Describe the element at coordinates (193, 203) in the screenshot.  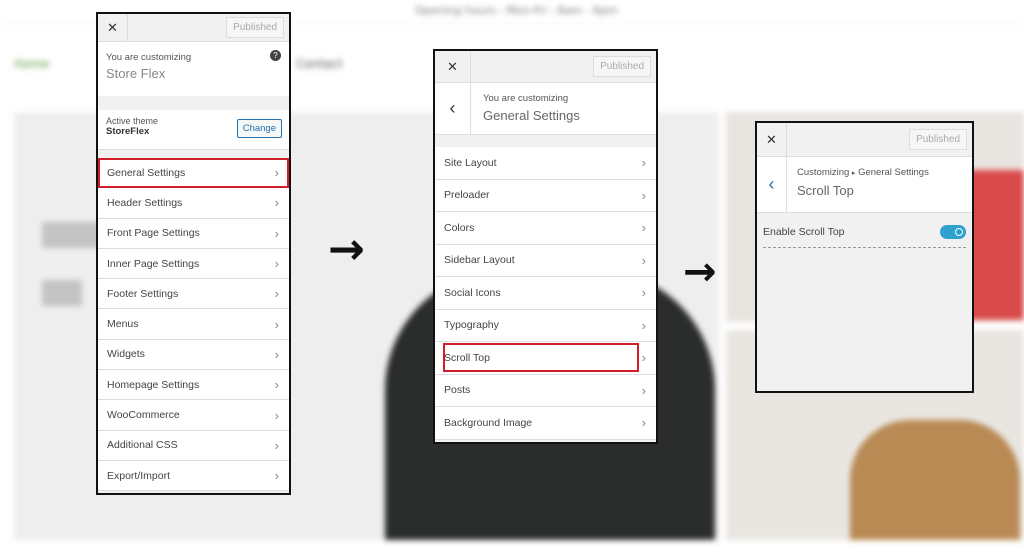
I see `menu-item-header-settings: Header Settings ›` at that location.